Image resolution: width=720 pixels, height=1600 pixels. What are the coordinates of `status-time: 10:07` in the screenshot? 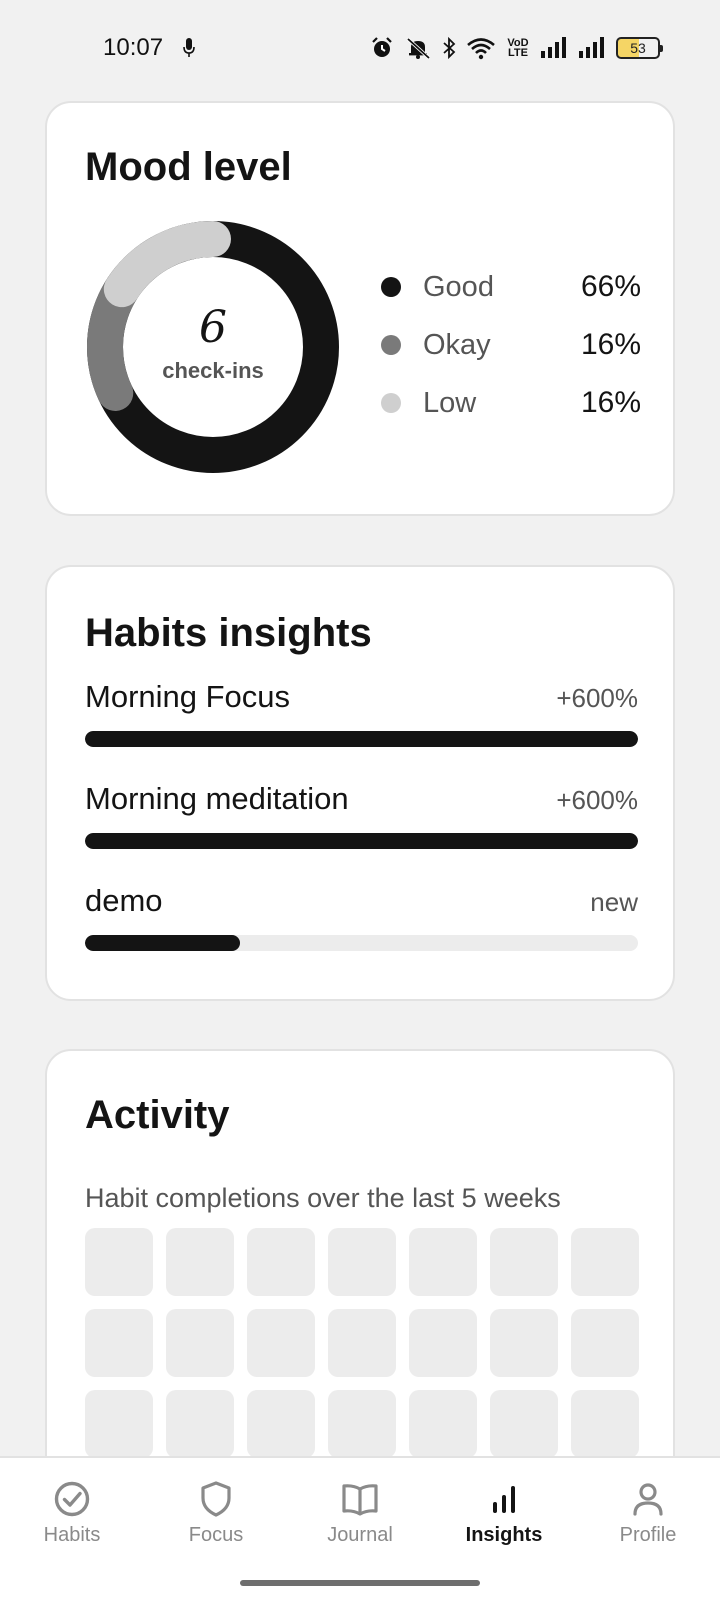 It's located at (133, 47).